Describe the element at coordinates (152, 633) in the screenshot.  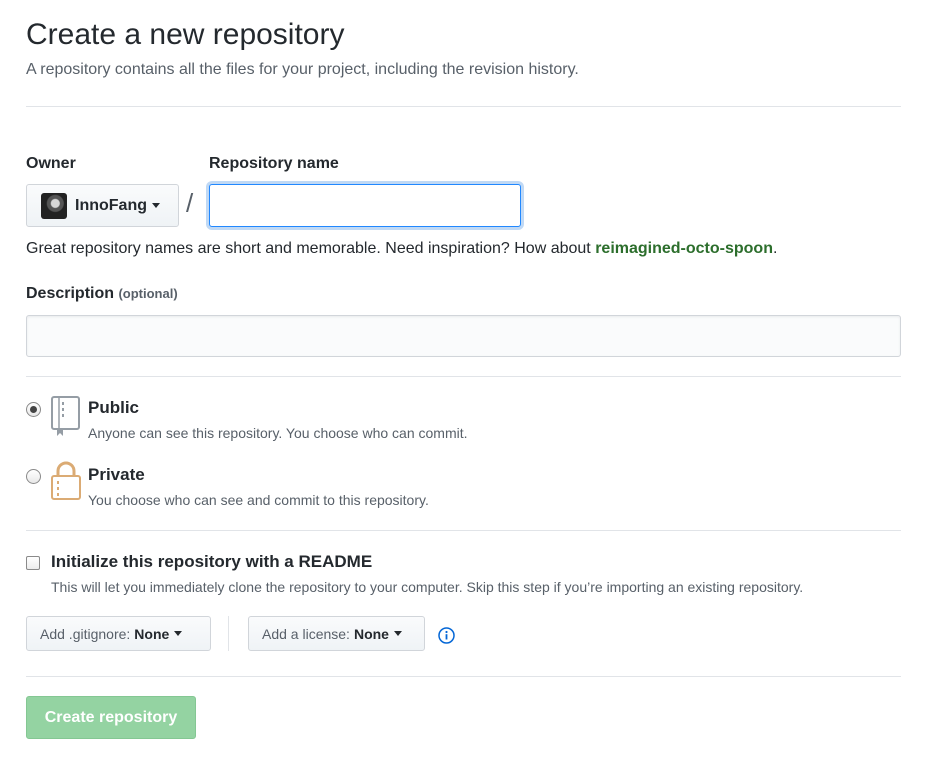
I see `gitignore-value: None` at that location.